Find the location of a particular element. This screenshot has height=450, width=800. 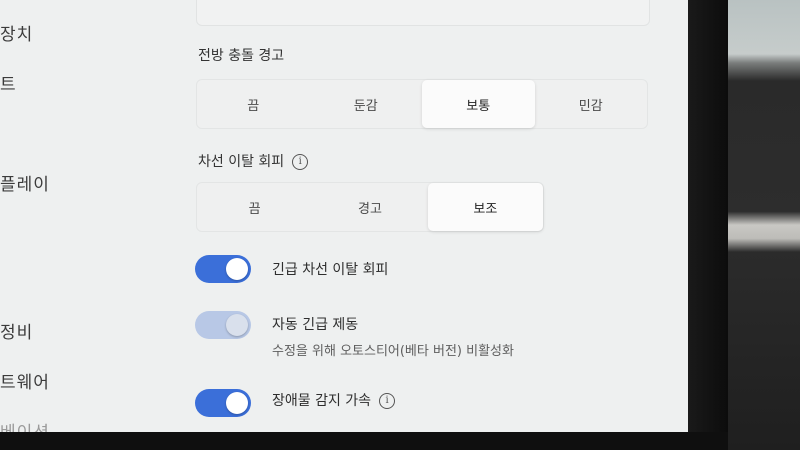

lane-departure-option-off: 끔 is located at coordinates (254, 207).